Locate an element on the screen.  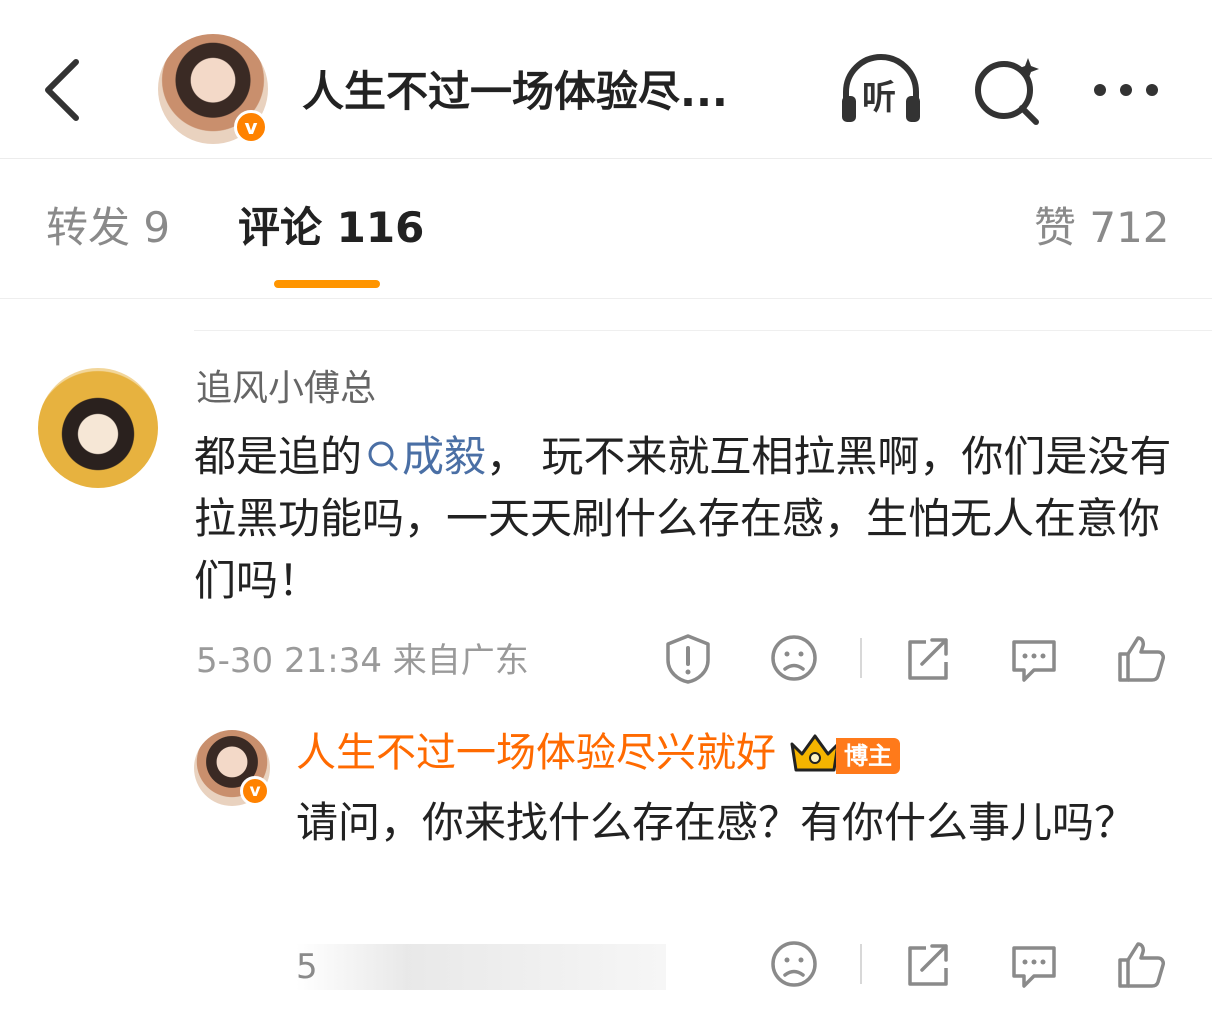
tab-like: 赞 712 is located at coordinates (1102, 228).